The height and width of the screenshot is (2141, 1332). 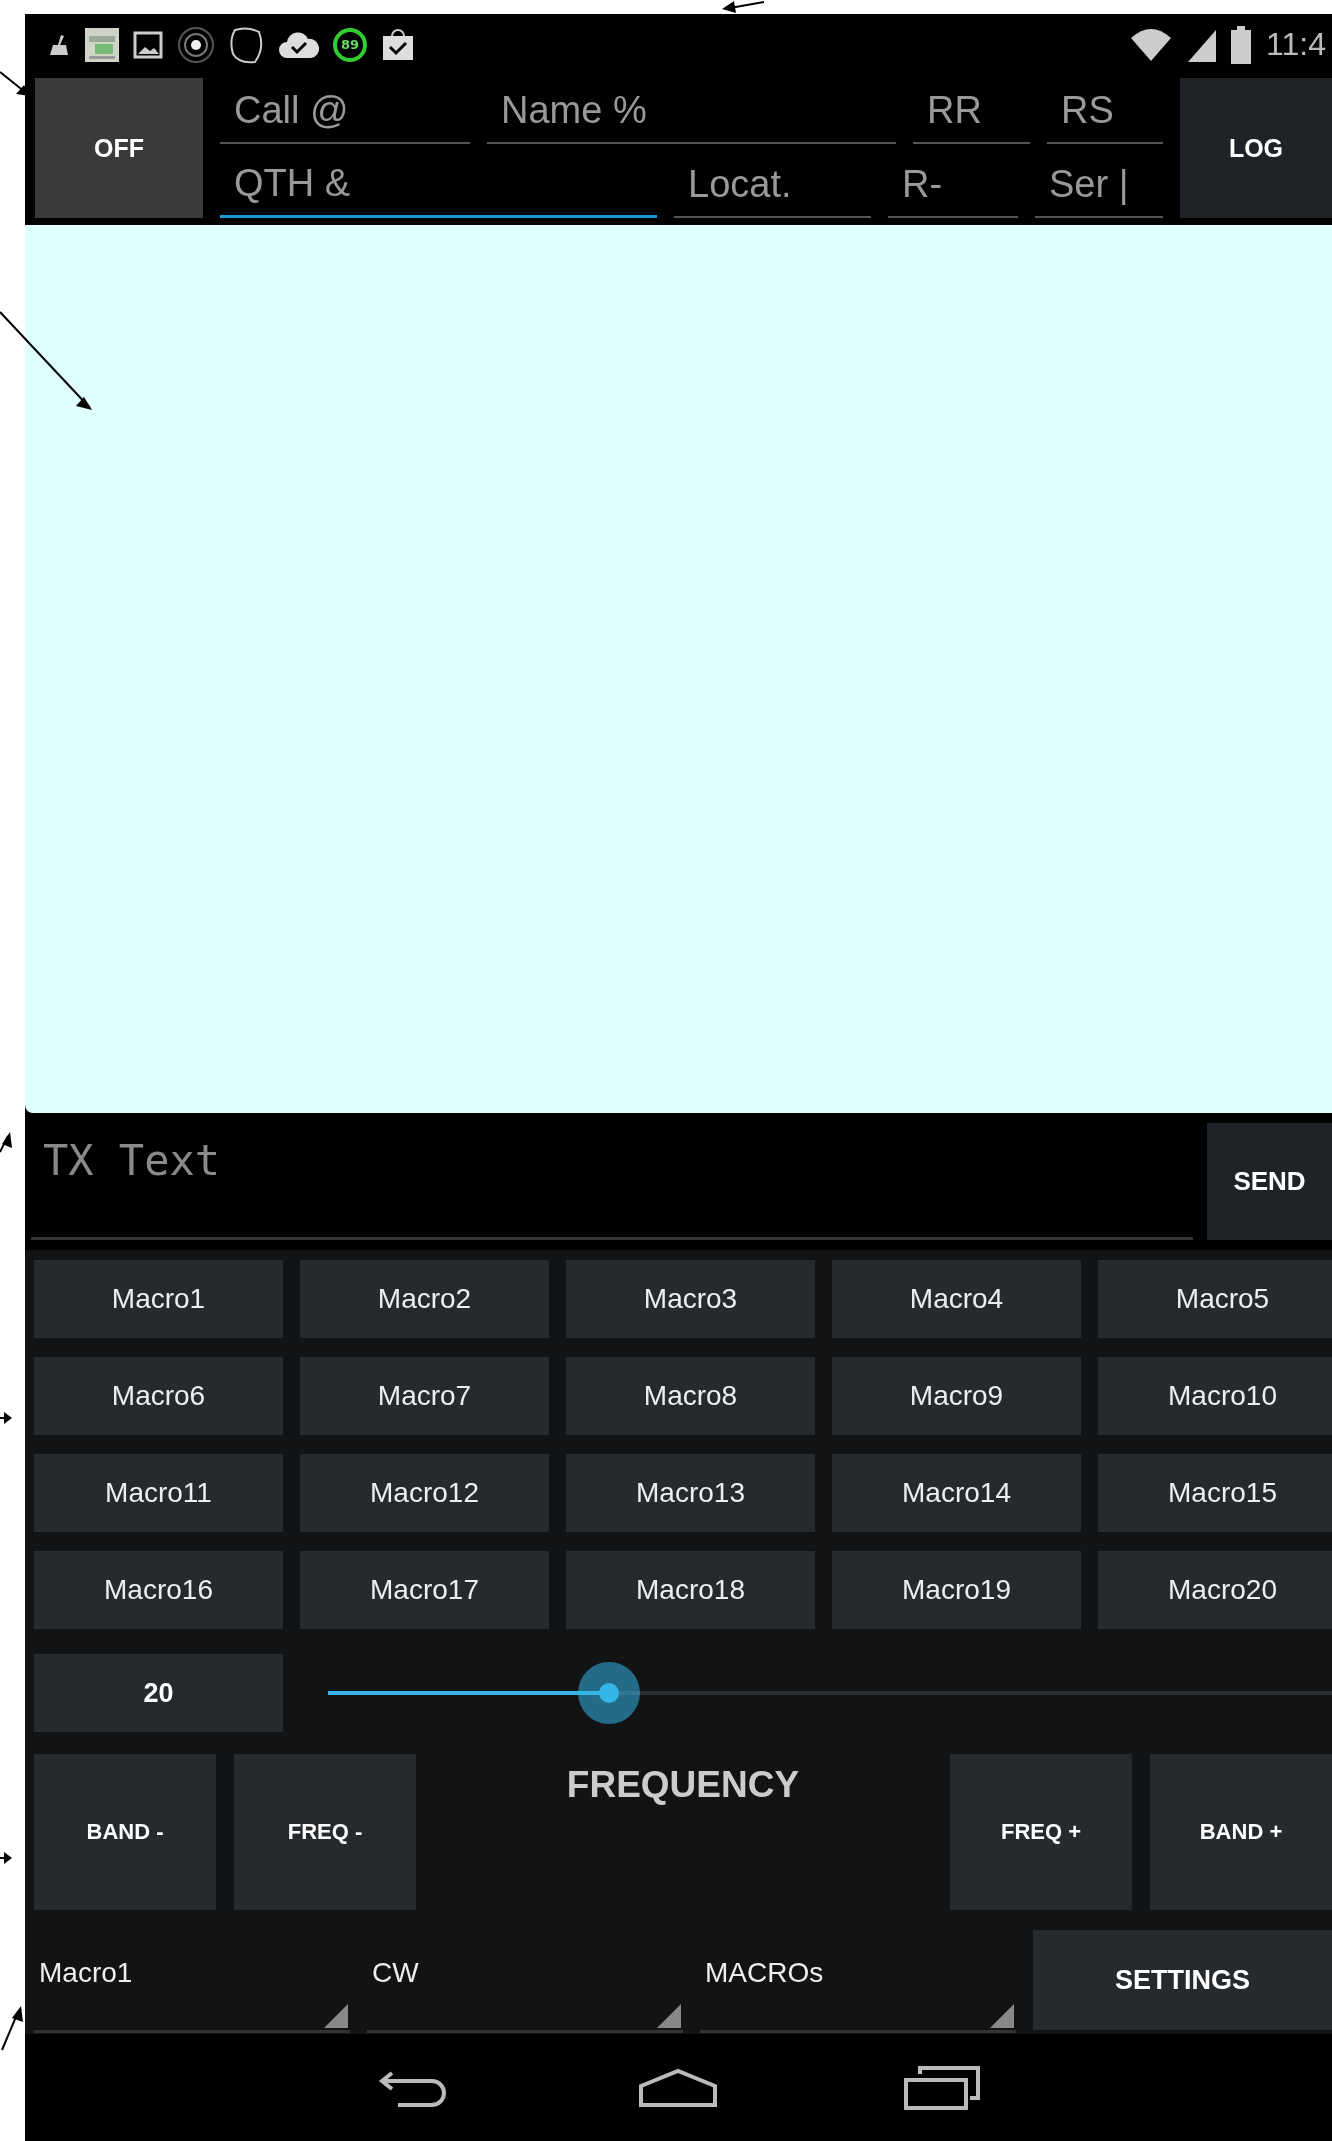 I want to click on macro-button: Macro18, so click(x=690, y=1590).